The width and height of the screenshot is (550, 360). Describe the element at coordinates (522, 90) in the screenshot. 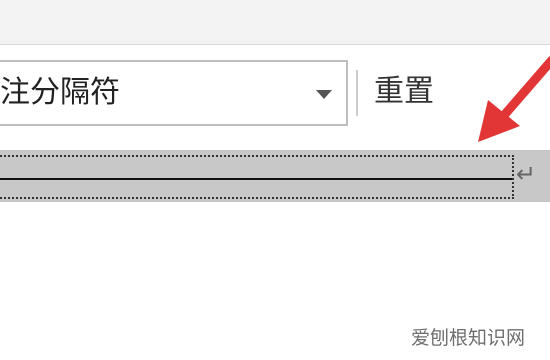

I see `arrow-shaft` at that location.